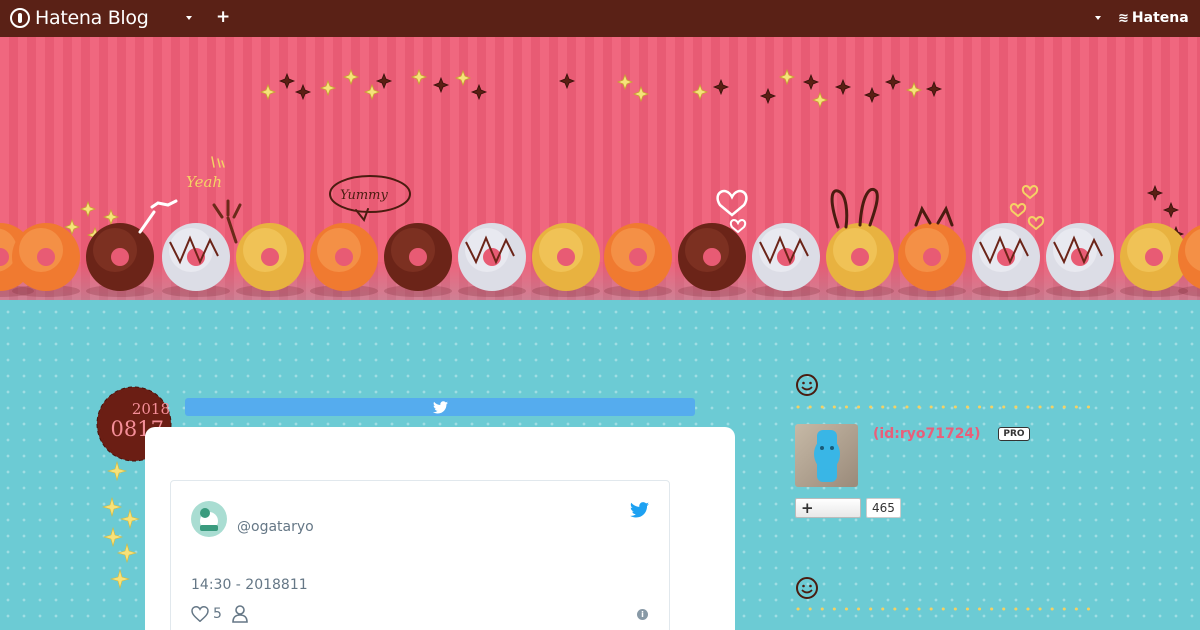 The height and width of the screenshot is (630, 1200). Describe the element at coordinates (600, 18) in the screenshot. I see `global-header: Hatena Blog + ≋ Hatena` at that location.